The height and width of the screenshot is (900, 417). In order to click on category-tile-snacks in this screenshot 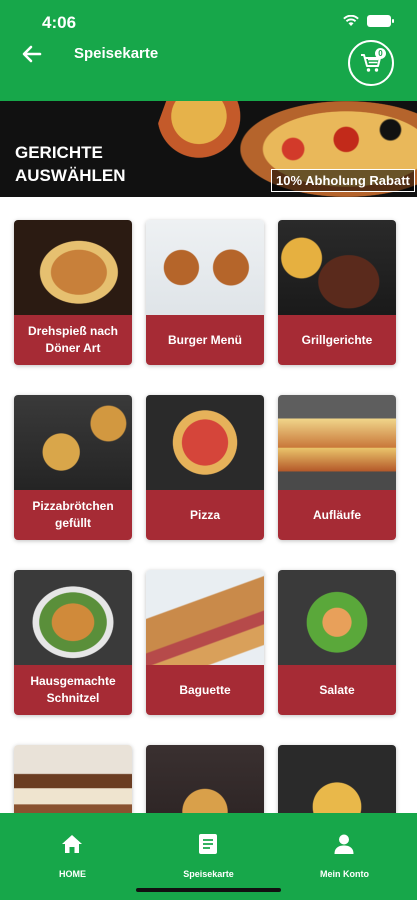, I will do `click(205, 779)`.